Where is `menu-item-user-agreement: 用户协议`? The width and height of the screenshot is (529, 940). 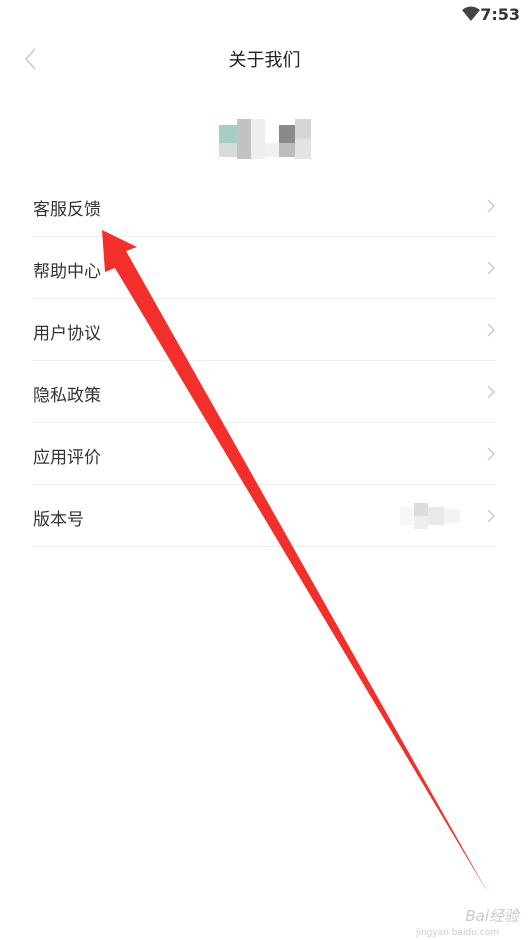
menu-item-user-agreement: 用户协议 is located at coordinates (264, 330).